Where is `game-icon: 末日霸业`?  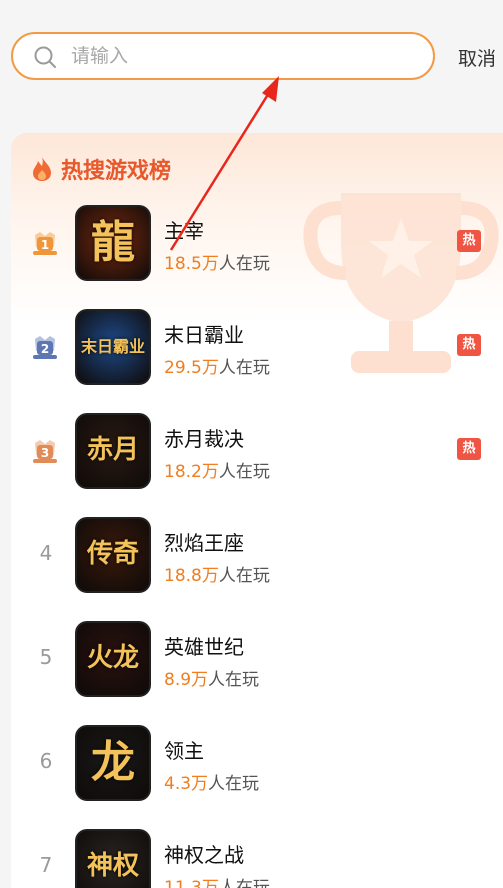
game-icon: 末日霸业 is located at coordinates (113, 347).